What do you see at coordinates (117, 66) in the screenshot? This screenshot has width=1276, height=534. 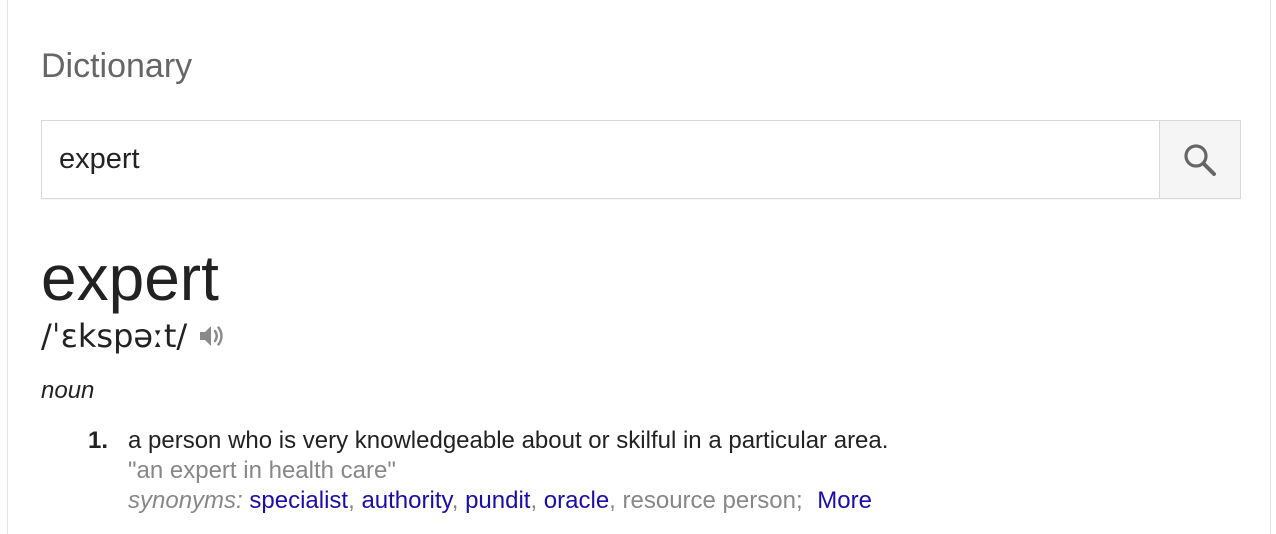 I see `card-title: Dictionary` at bounding box center [117, 66].